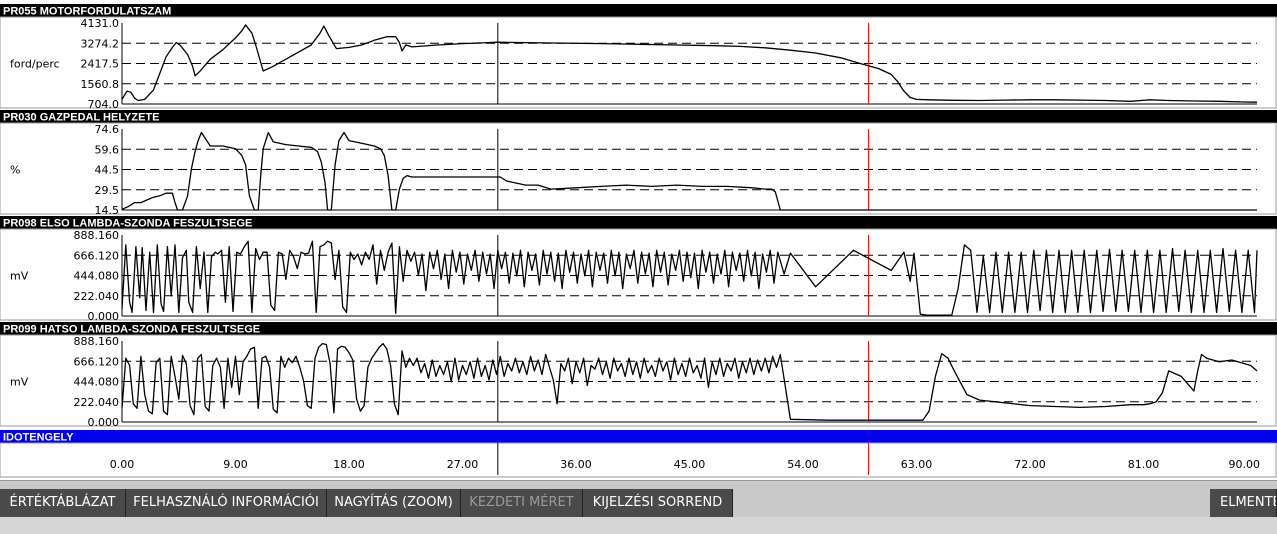 This screenshot has height=534, width=1277. What do you see at coordinates (1030, 464) in the screenshot?
I see `time-tick-label: 72.00` at bounding box center [1030, 464].